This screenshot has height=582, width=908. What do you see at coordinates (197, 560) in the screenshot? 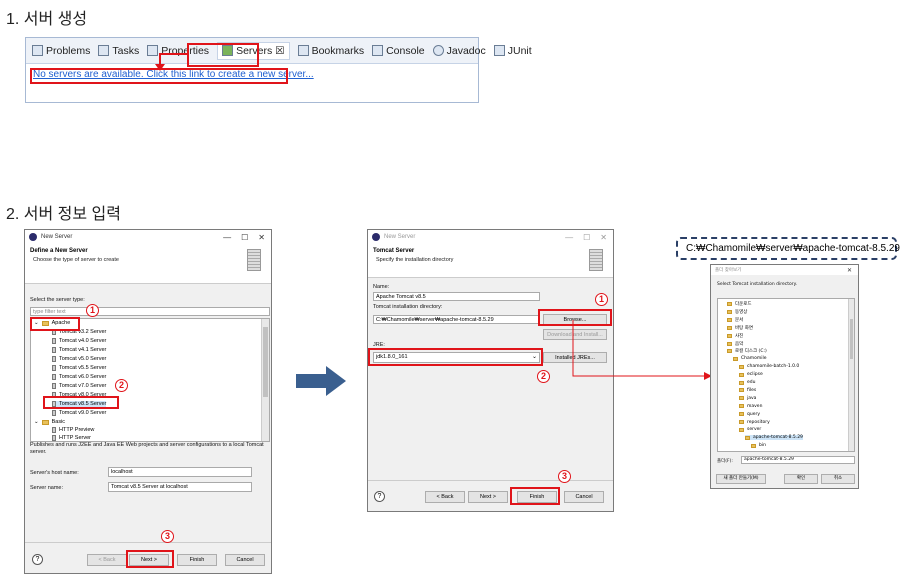
I see `finish-button: Finish` at bounding box center [197, 560].